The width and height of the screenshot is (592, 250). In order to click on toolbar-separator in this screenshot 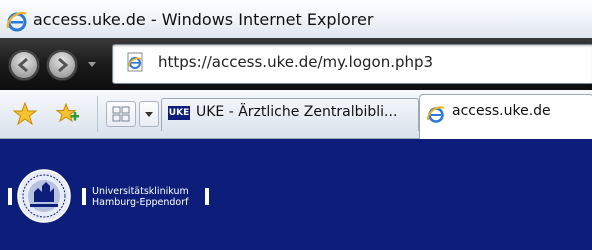, I will do `click(97, 114)`.